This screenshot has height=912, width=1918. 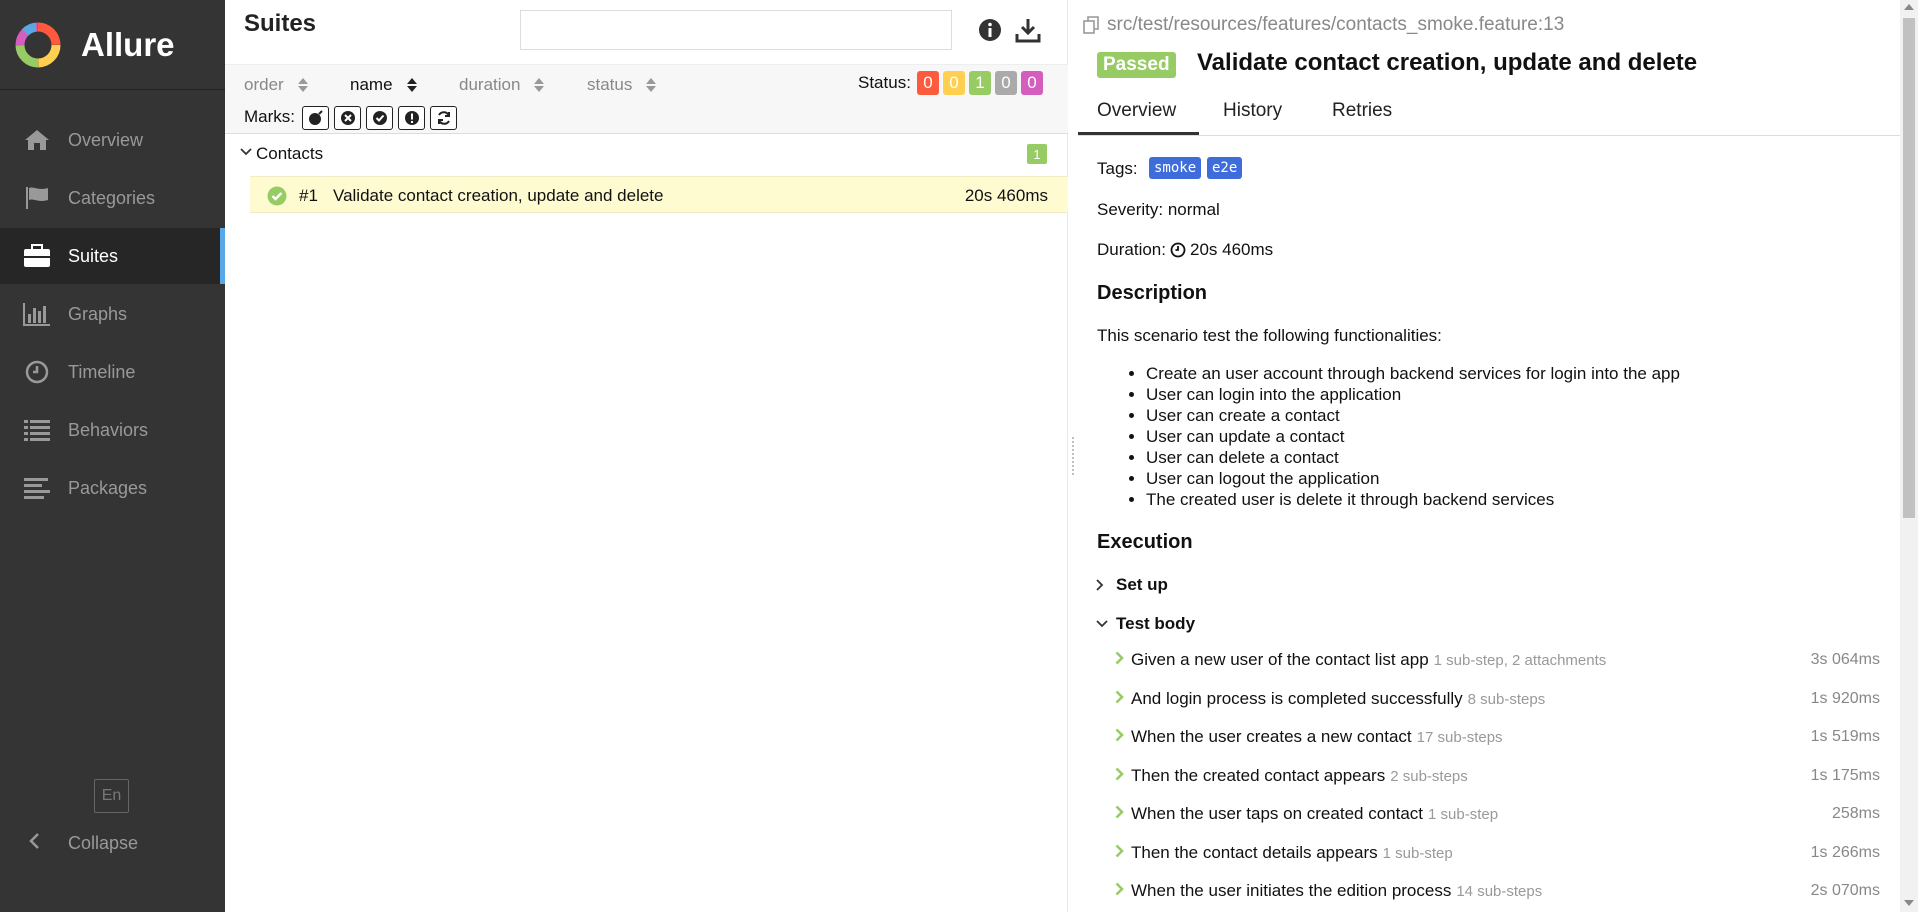 What do you see at coordinates (112, 372) in the screenshot?
I see `sidebar-item-timeline: Timeline` at bounding box center [112, 372].